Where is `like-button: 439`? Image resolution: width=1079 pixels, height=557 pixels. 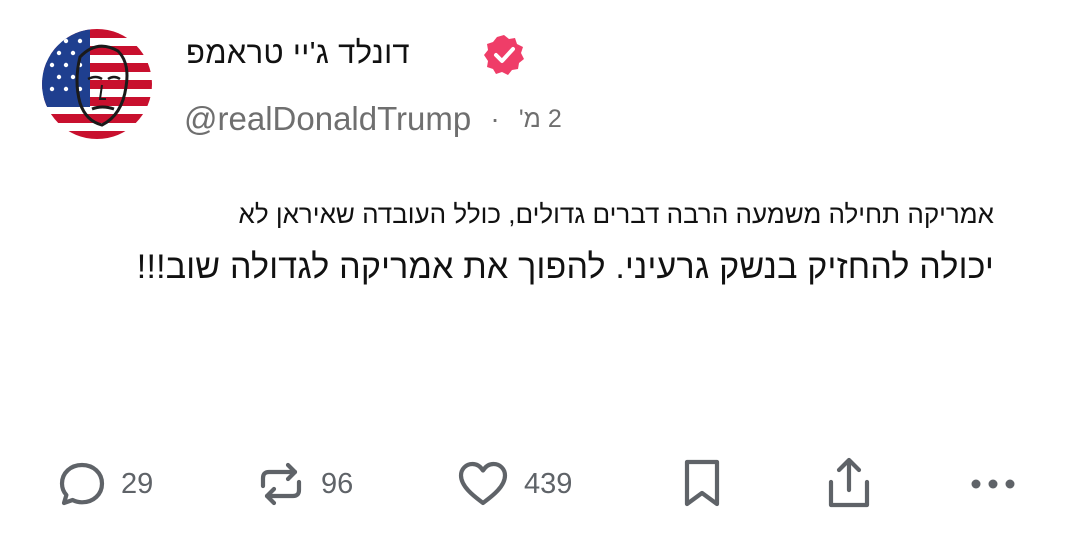 like-button: 439 is located at coordinates (514, 484).